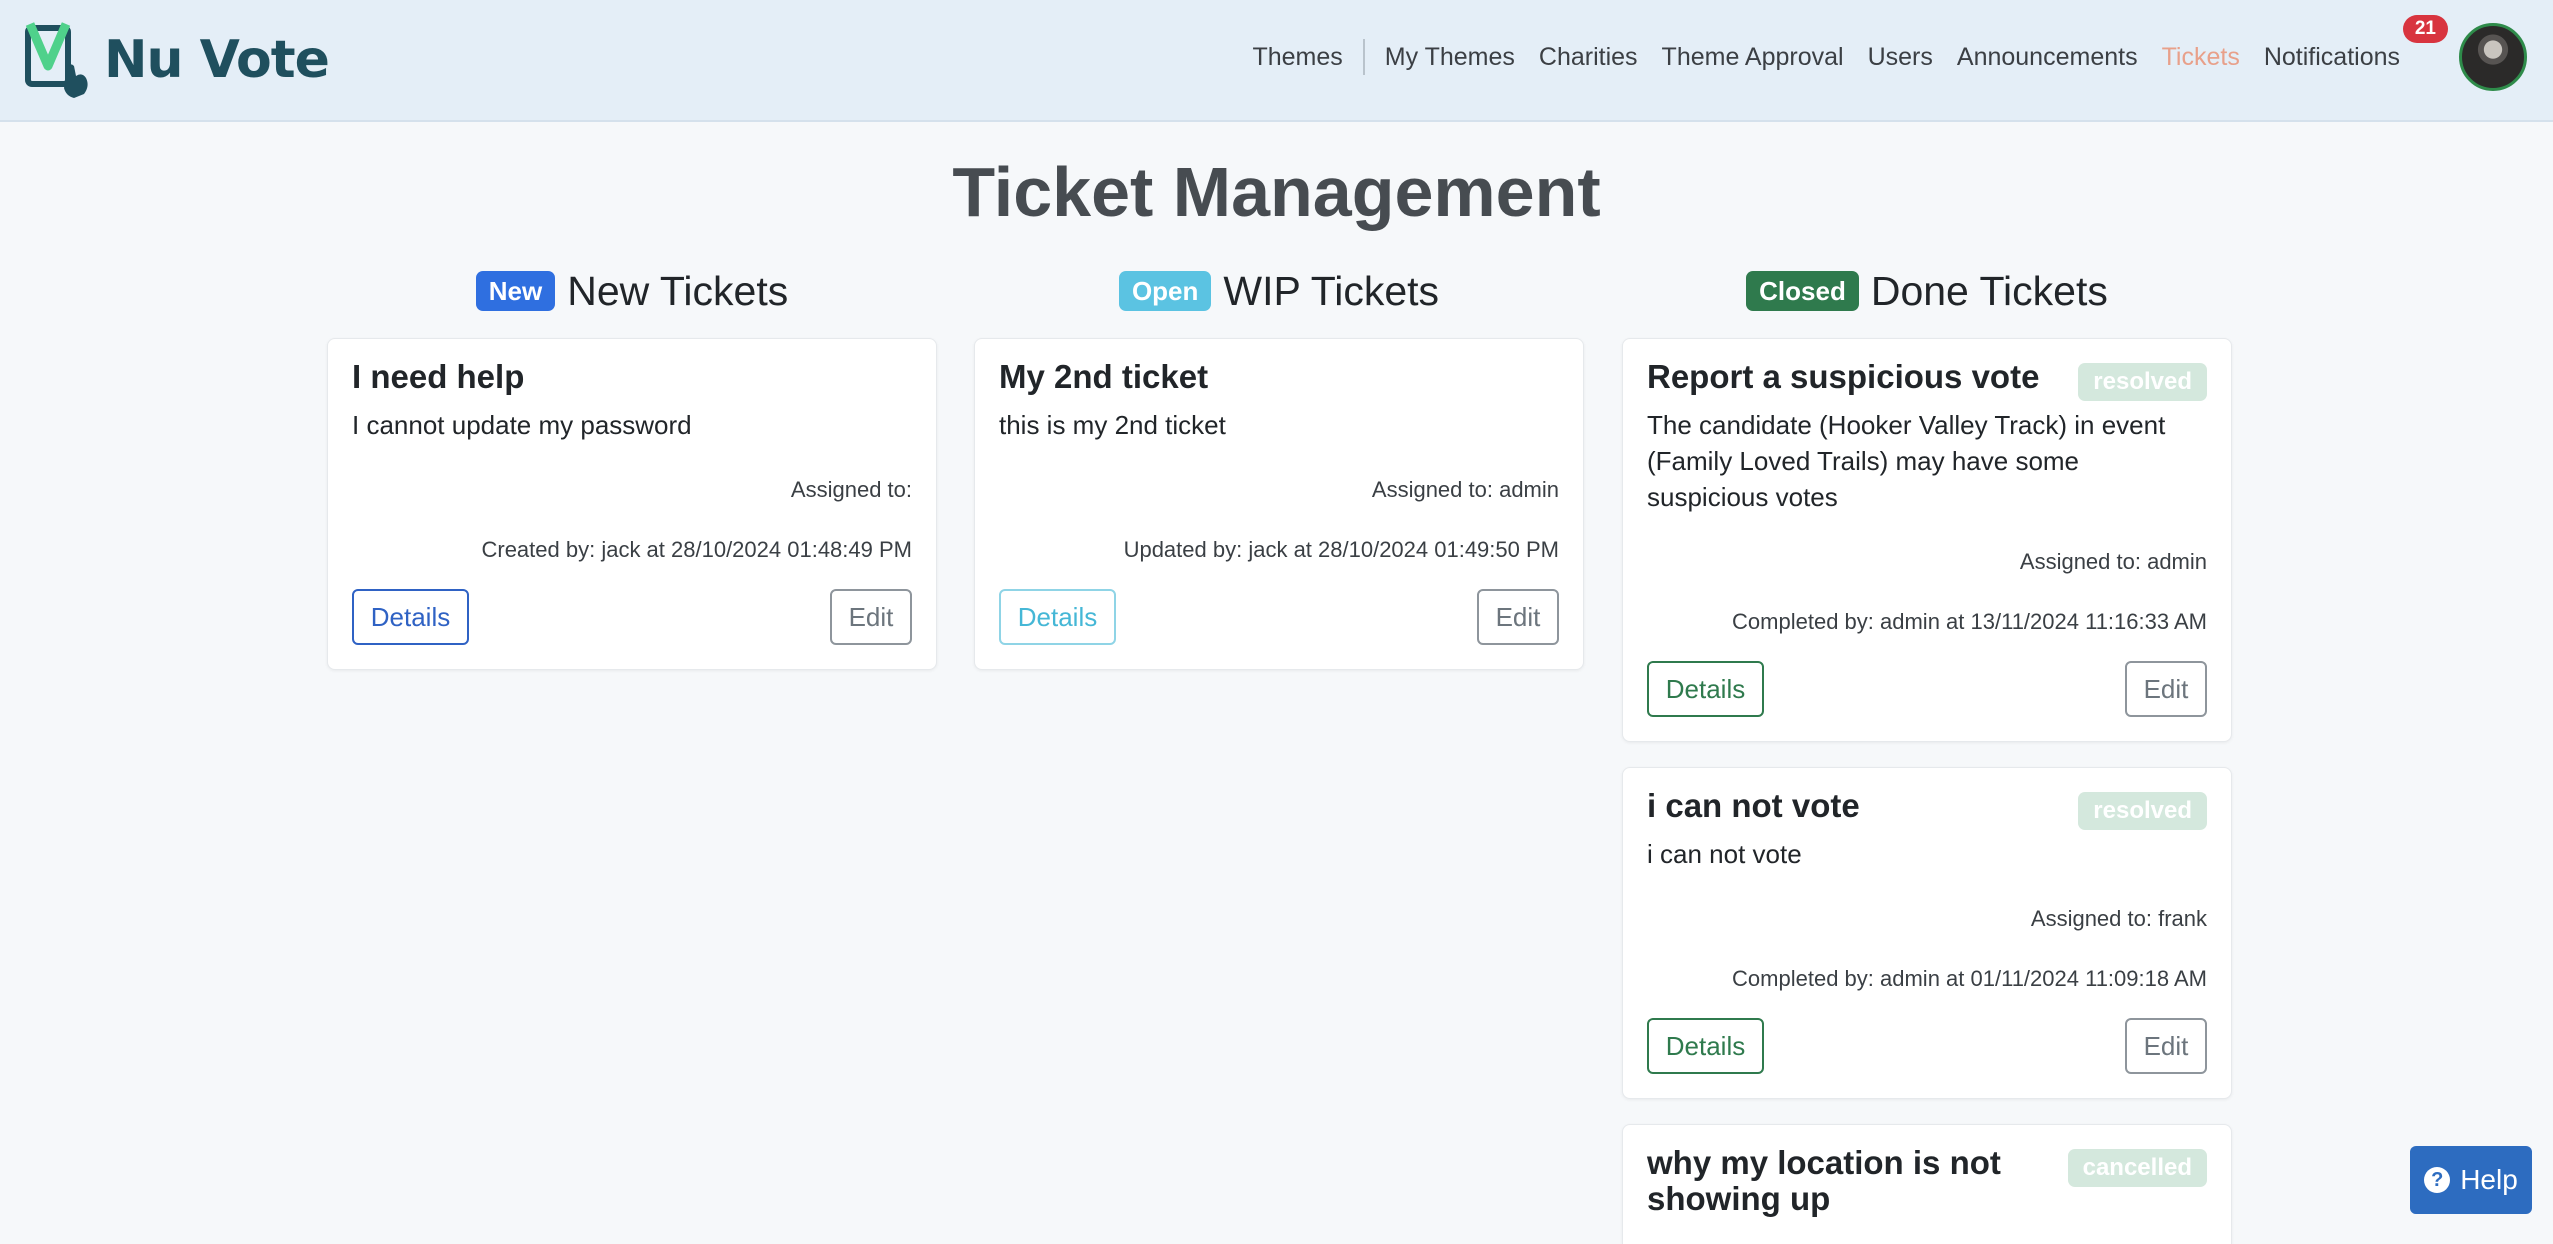 The width and height of the screenshot is (2553, 1244). Describe the element at coordinates (1297, 57) in the screenshot. I see `nav-themes: Themes` at that location.